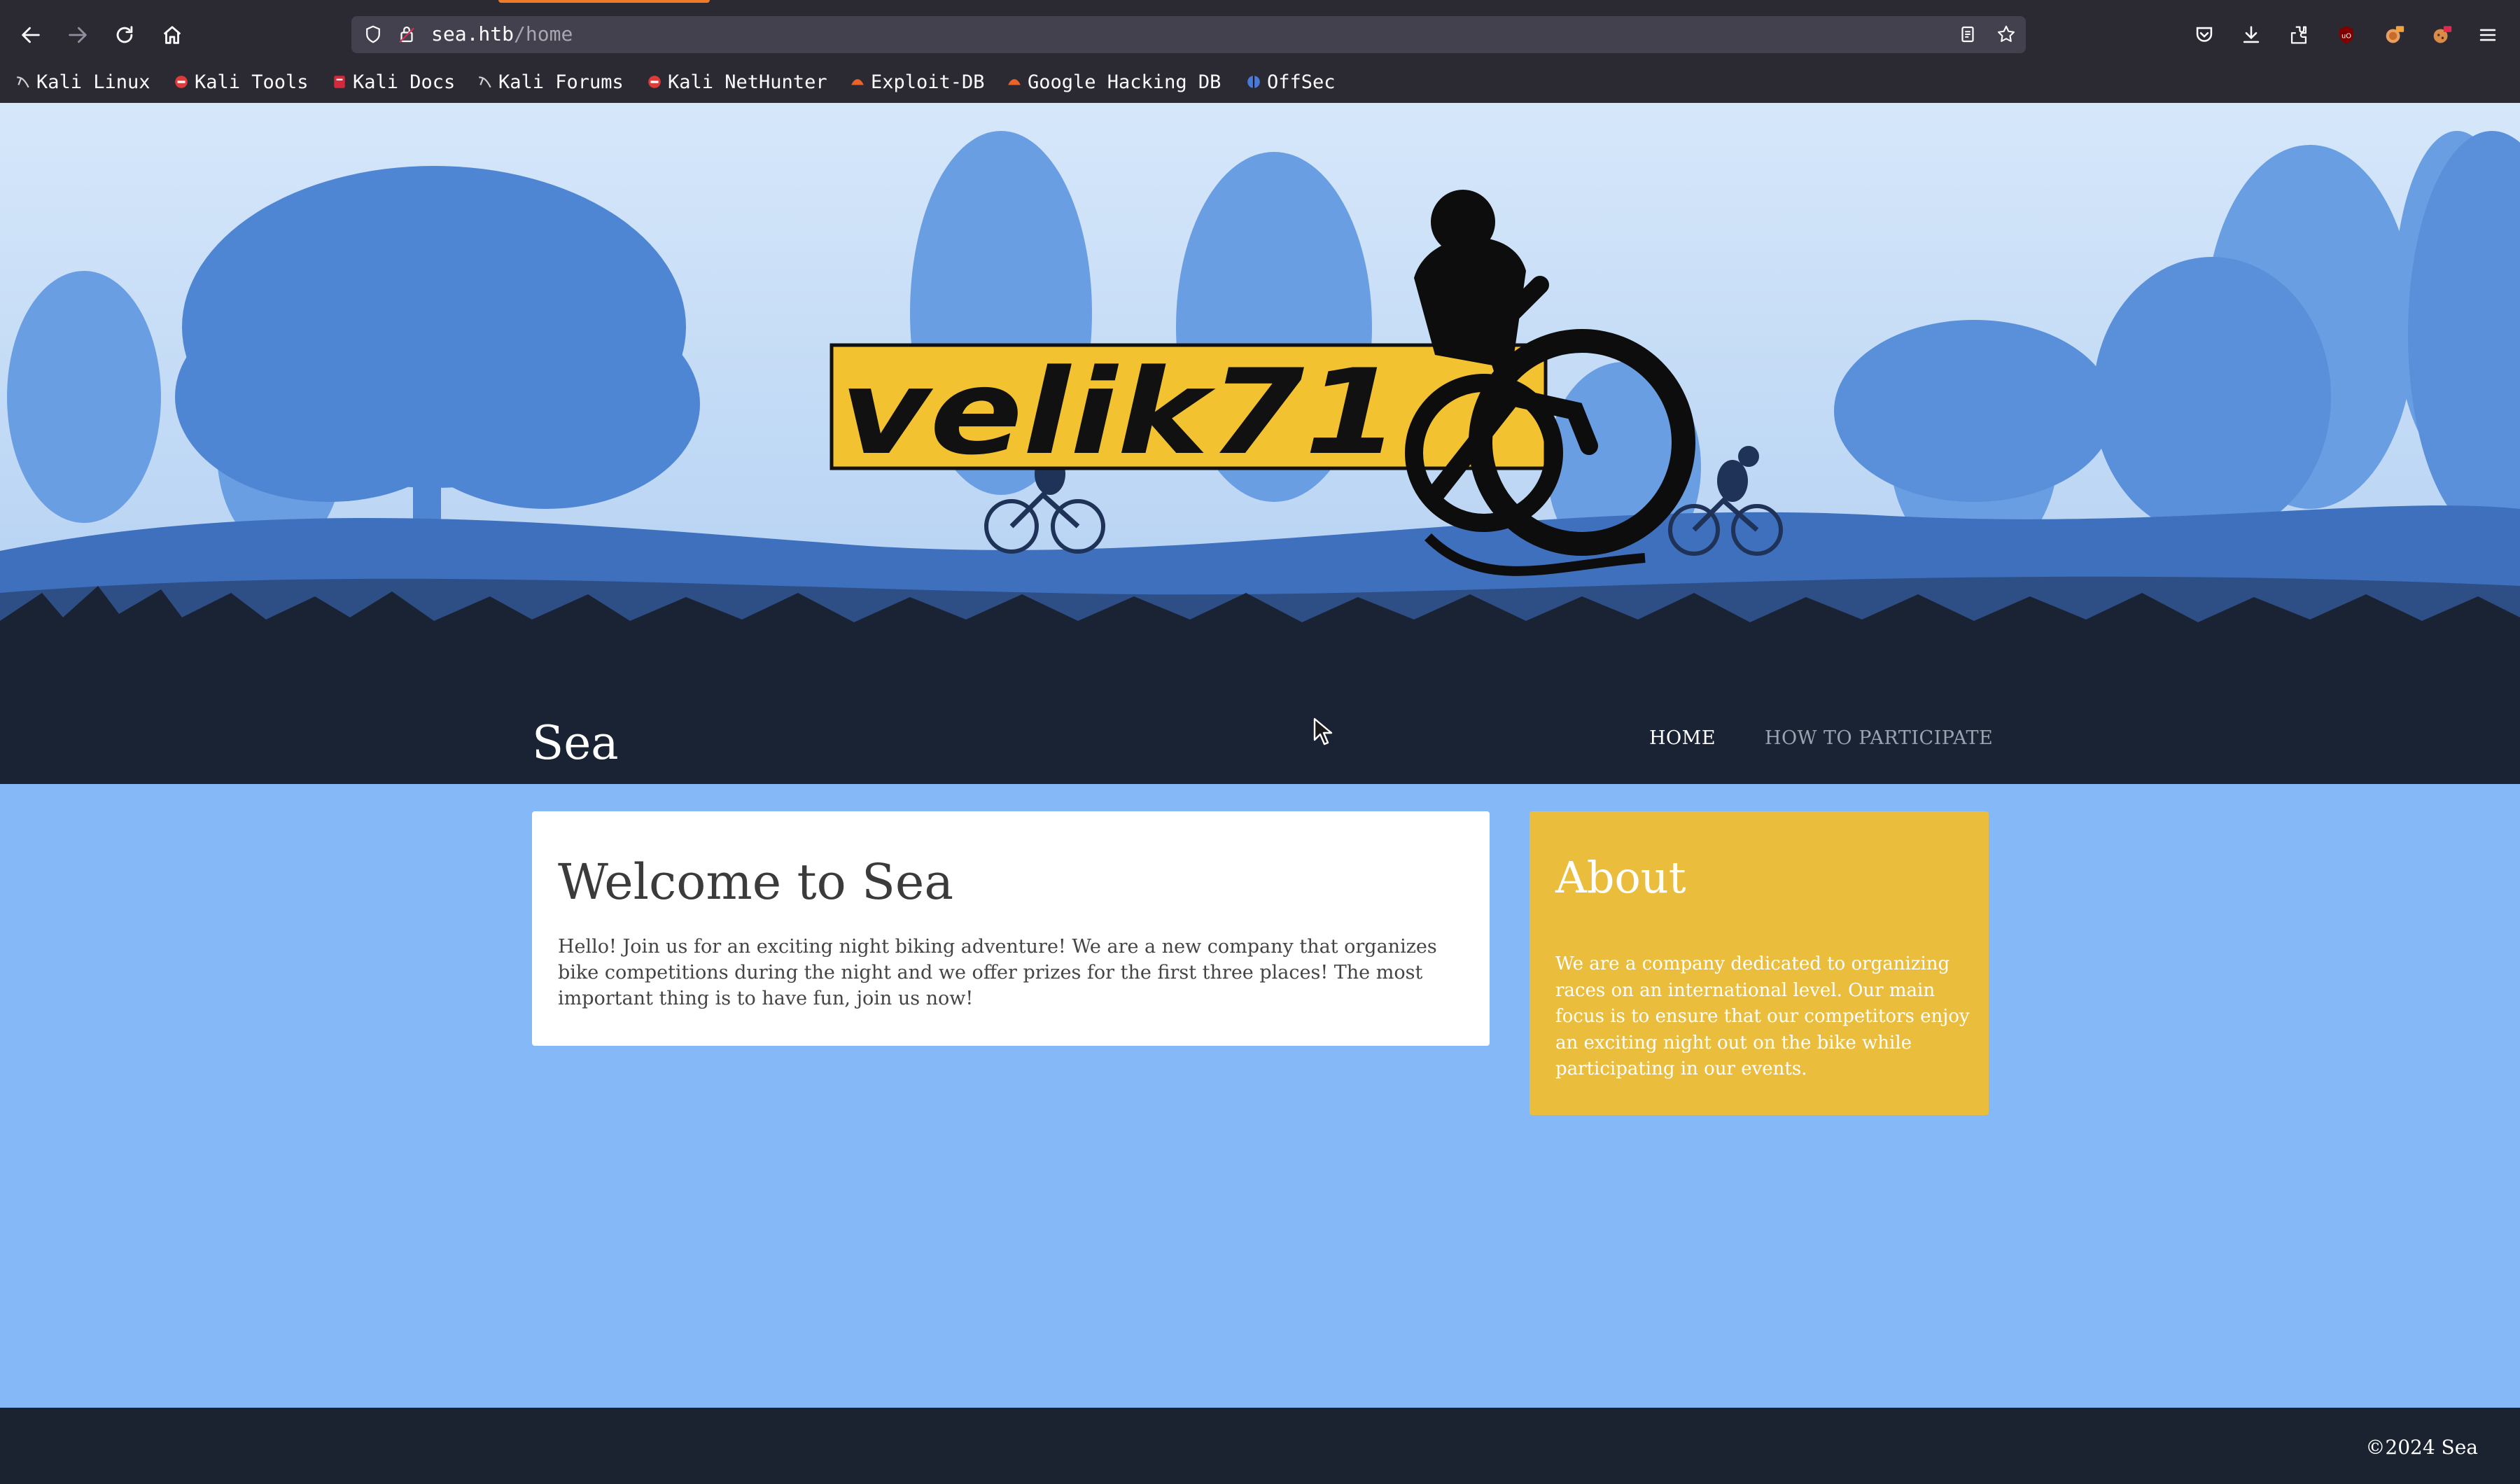  I want to click on footer-copyright: ©2024 Sea, so click(2421, 1447).